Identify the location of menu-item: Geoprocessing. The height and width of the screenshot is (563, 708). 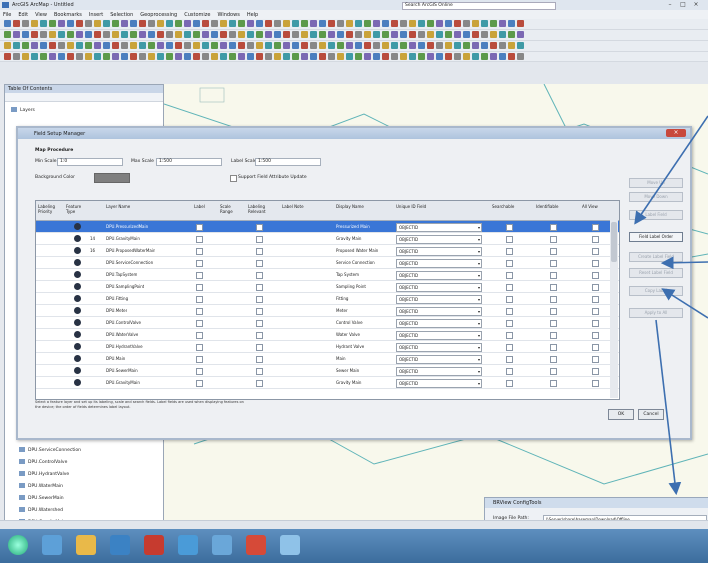
(158, 15).